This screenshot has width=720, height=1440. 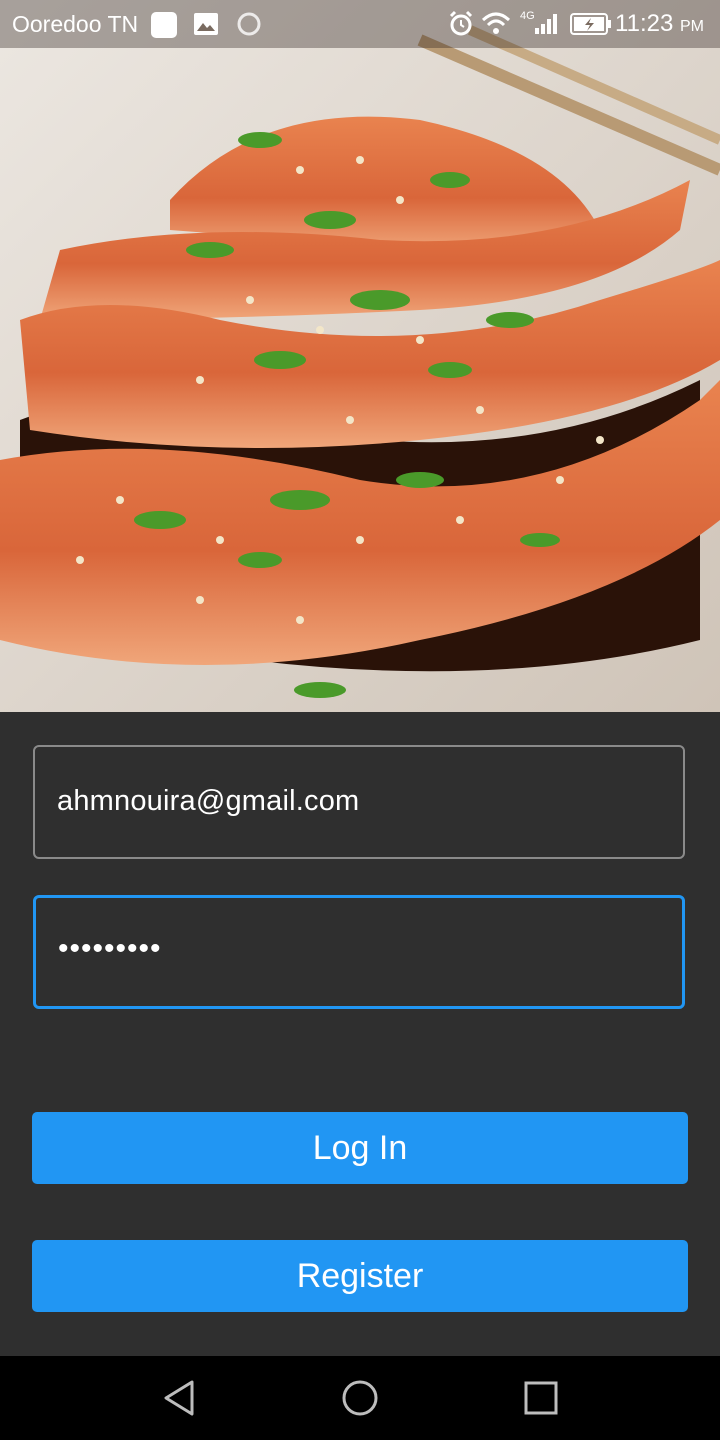 I want to click on clock-time: 11:23, so click(x=644, y=23).